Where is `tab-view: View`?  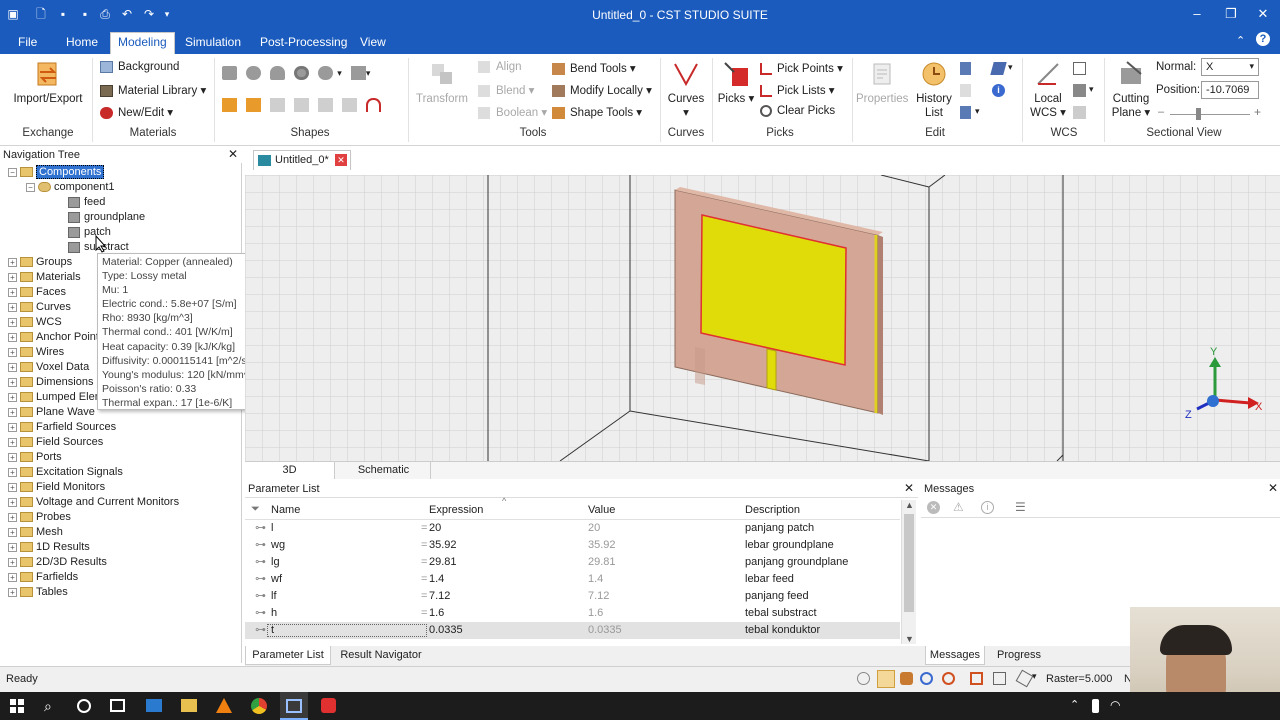
tab-view: View is located at coordinates (373, 44).